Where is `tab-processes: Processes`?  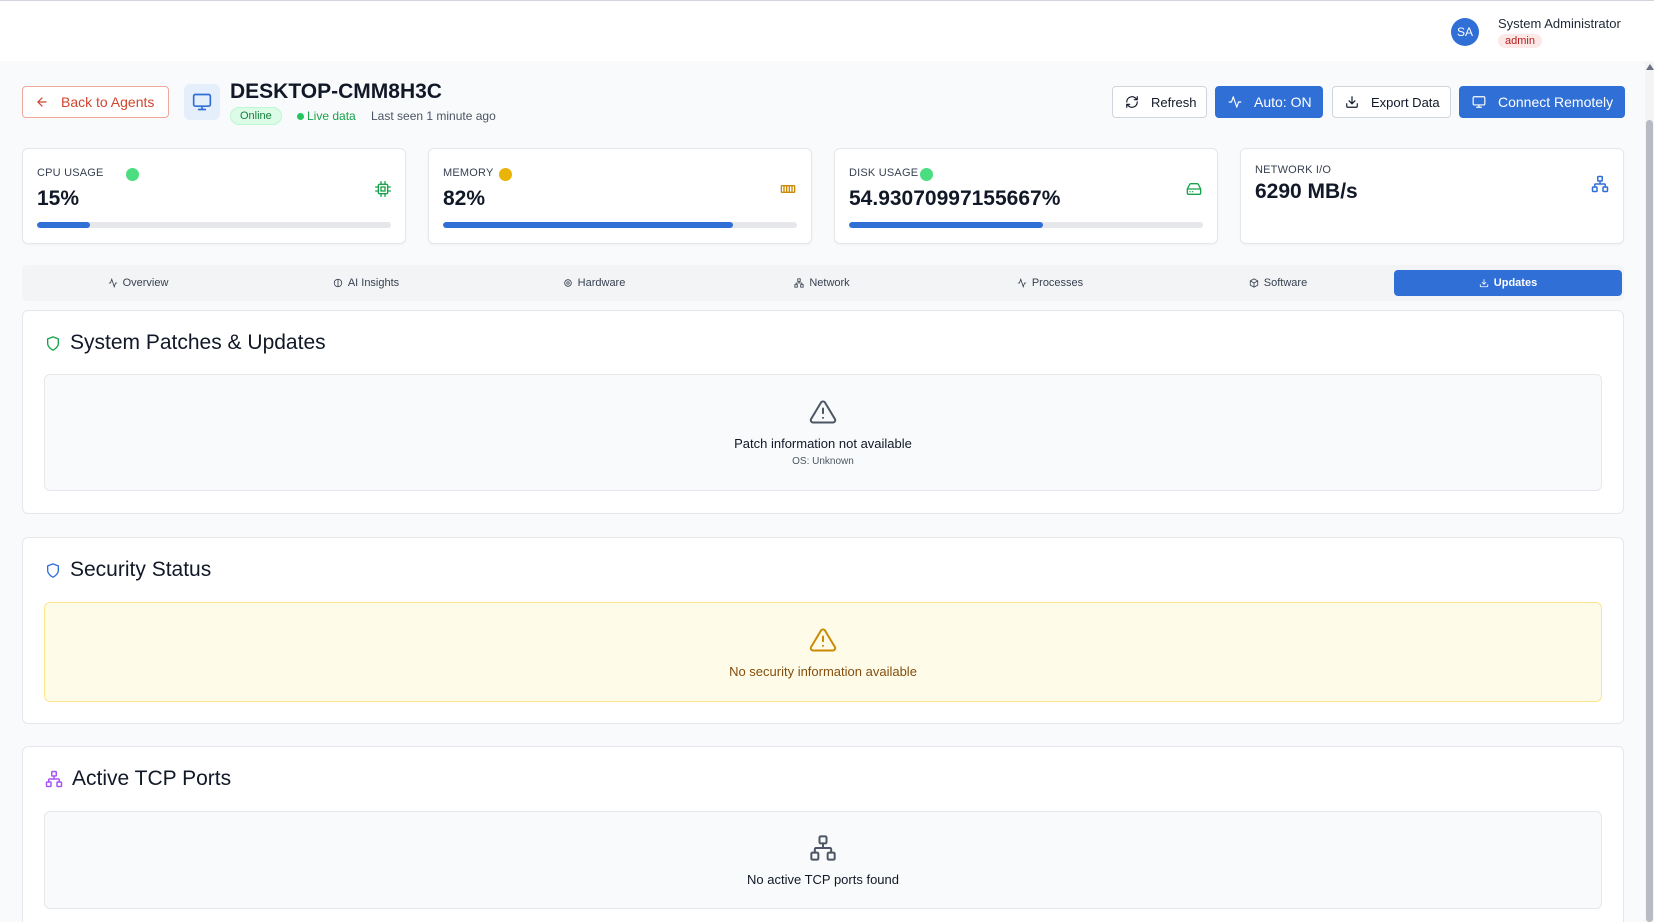 tab-processes: Processes is located at coordinates (1050, 283).